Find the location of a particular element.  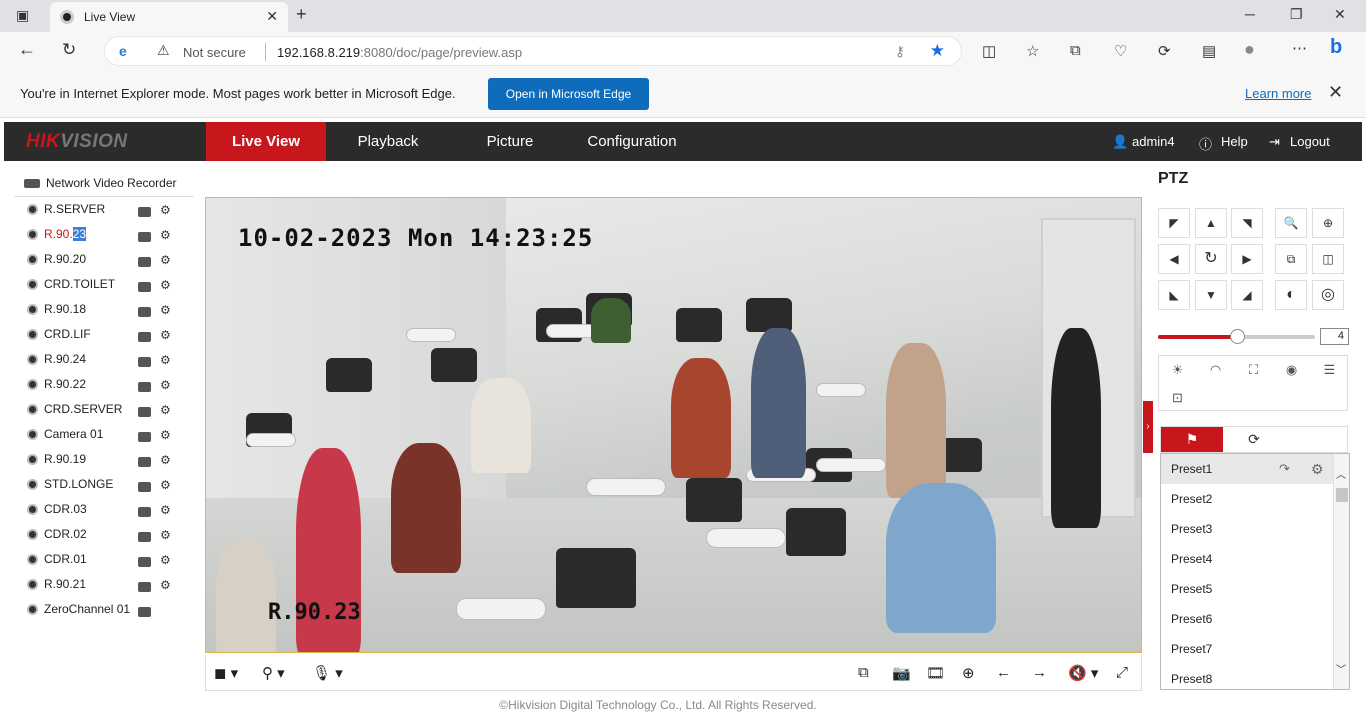

url-text: 192.168.8.219:8080/doc/page/preview.asp is located at coordinates (399, 52).